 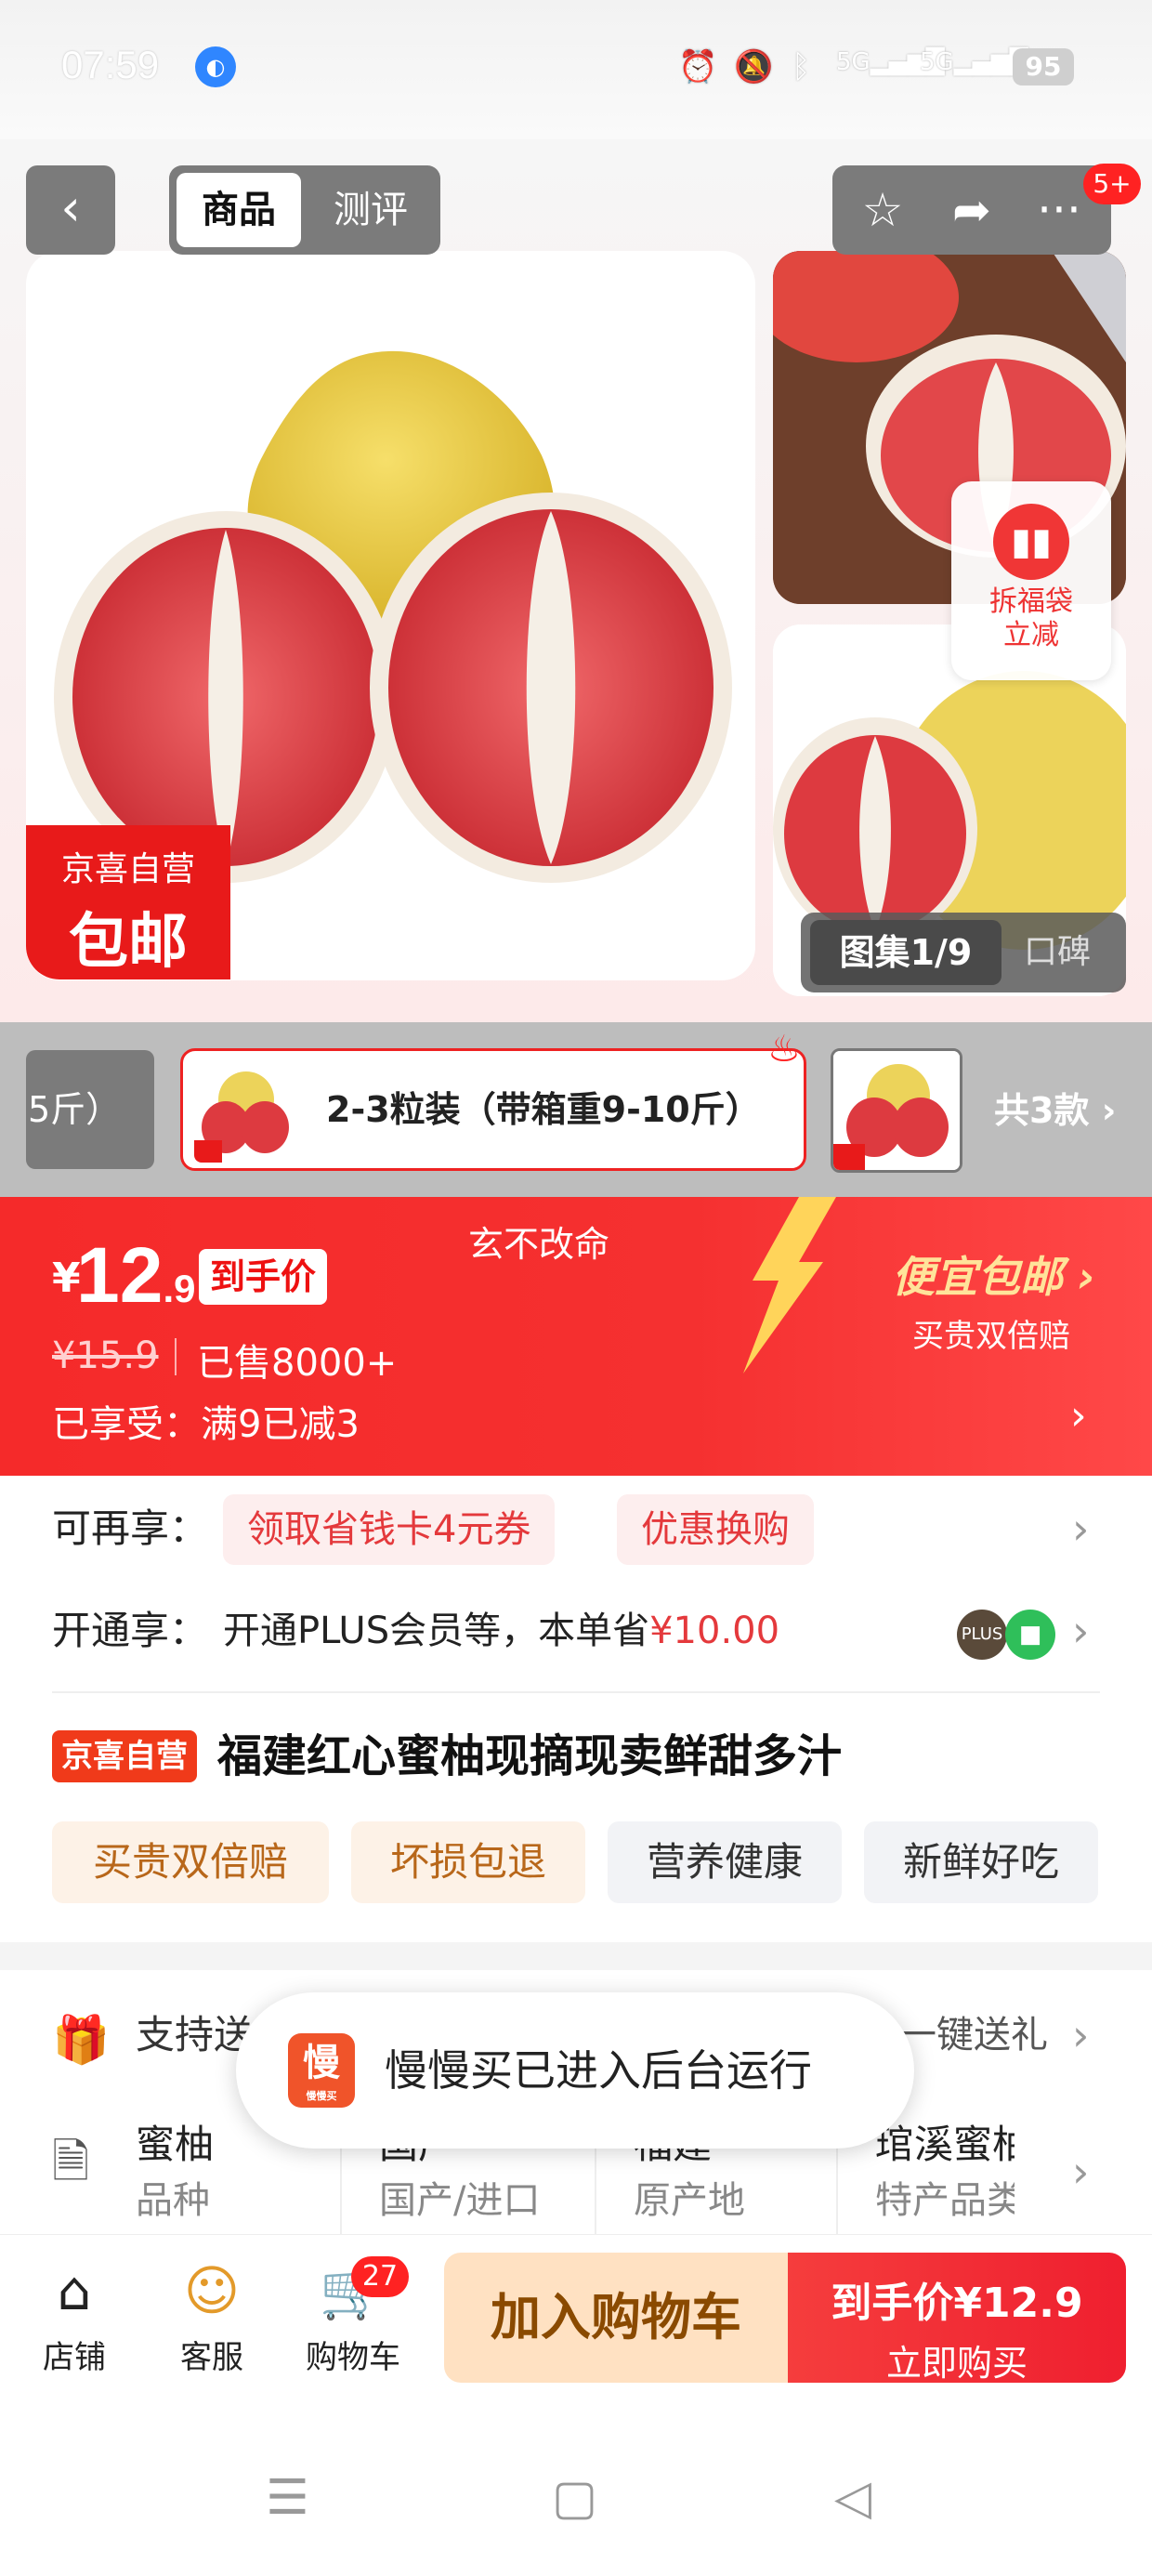 I want to click on header-tools: ☆ ➦ ···, so click(x=971, y=210).